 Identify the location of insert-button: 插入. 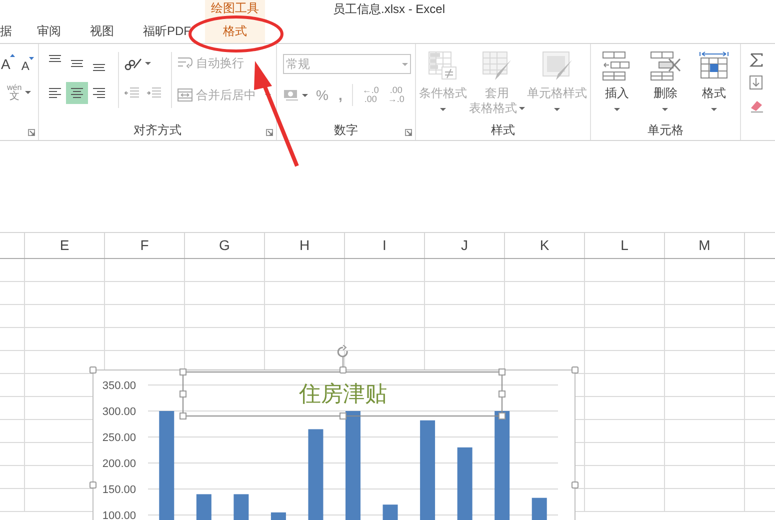
(617, 85).